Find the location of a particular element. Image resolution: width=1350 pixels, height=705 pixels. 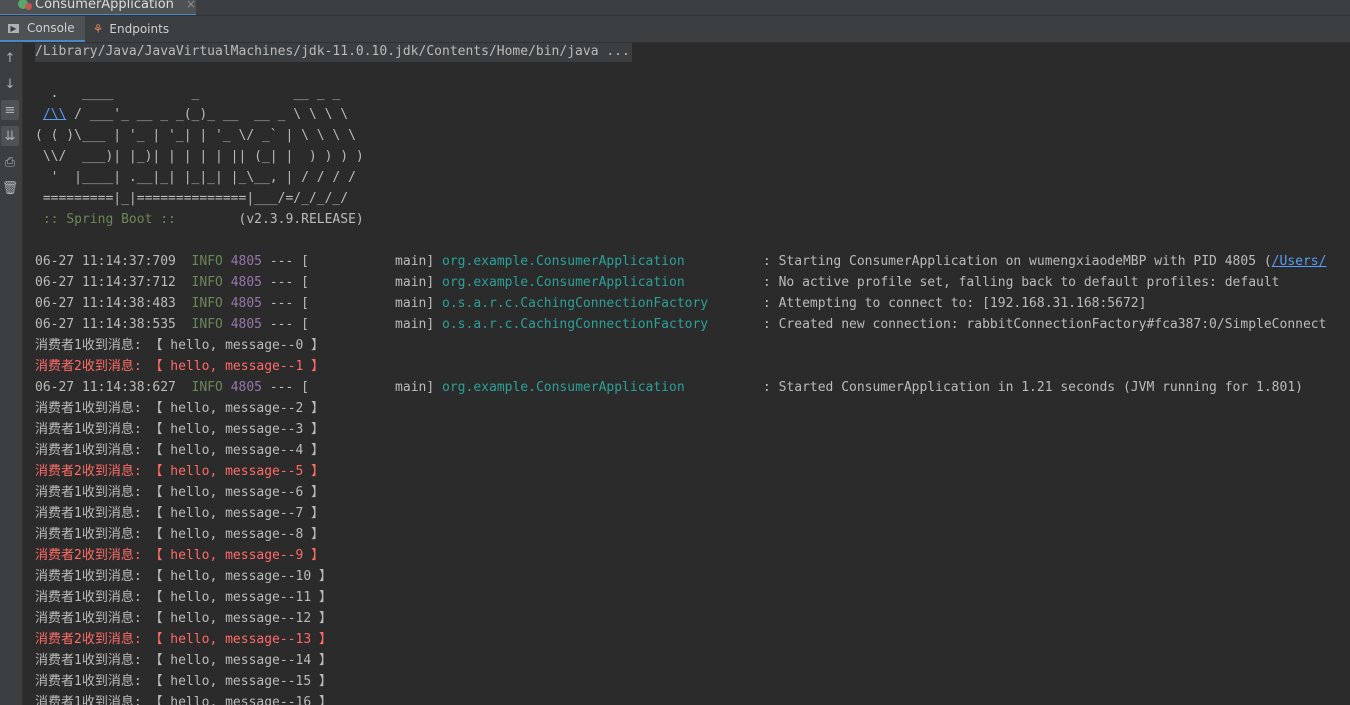

run-tab-label: ConsumerApplication is located at coordinates (104, 6).